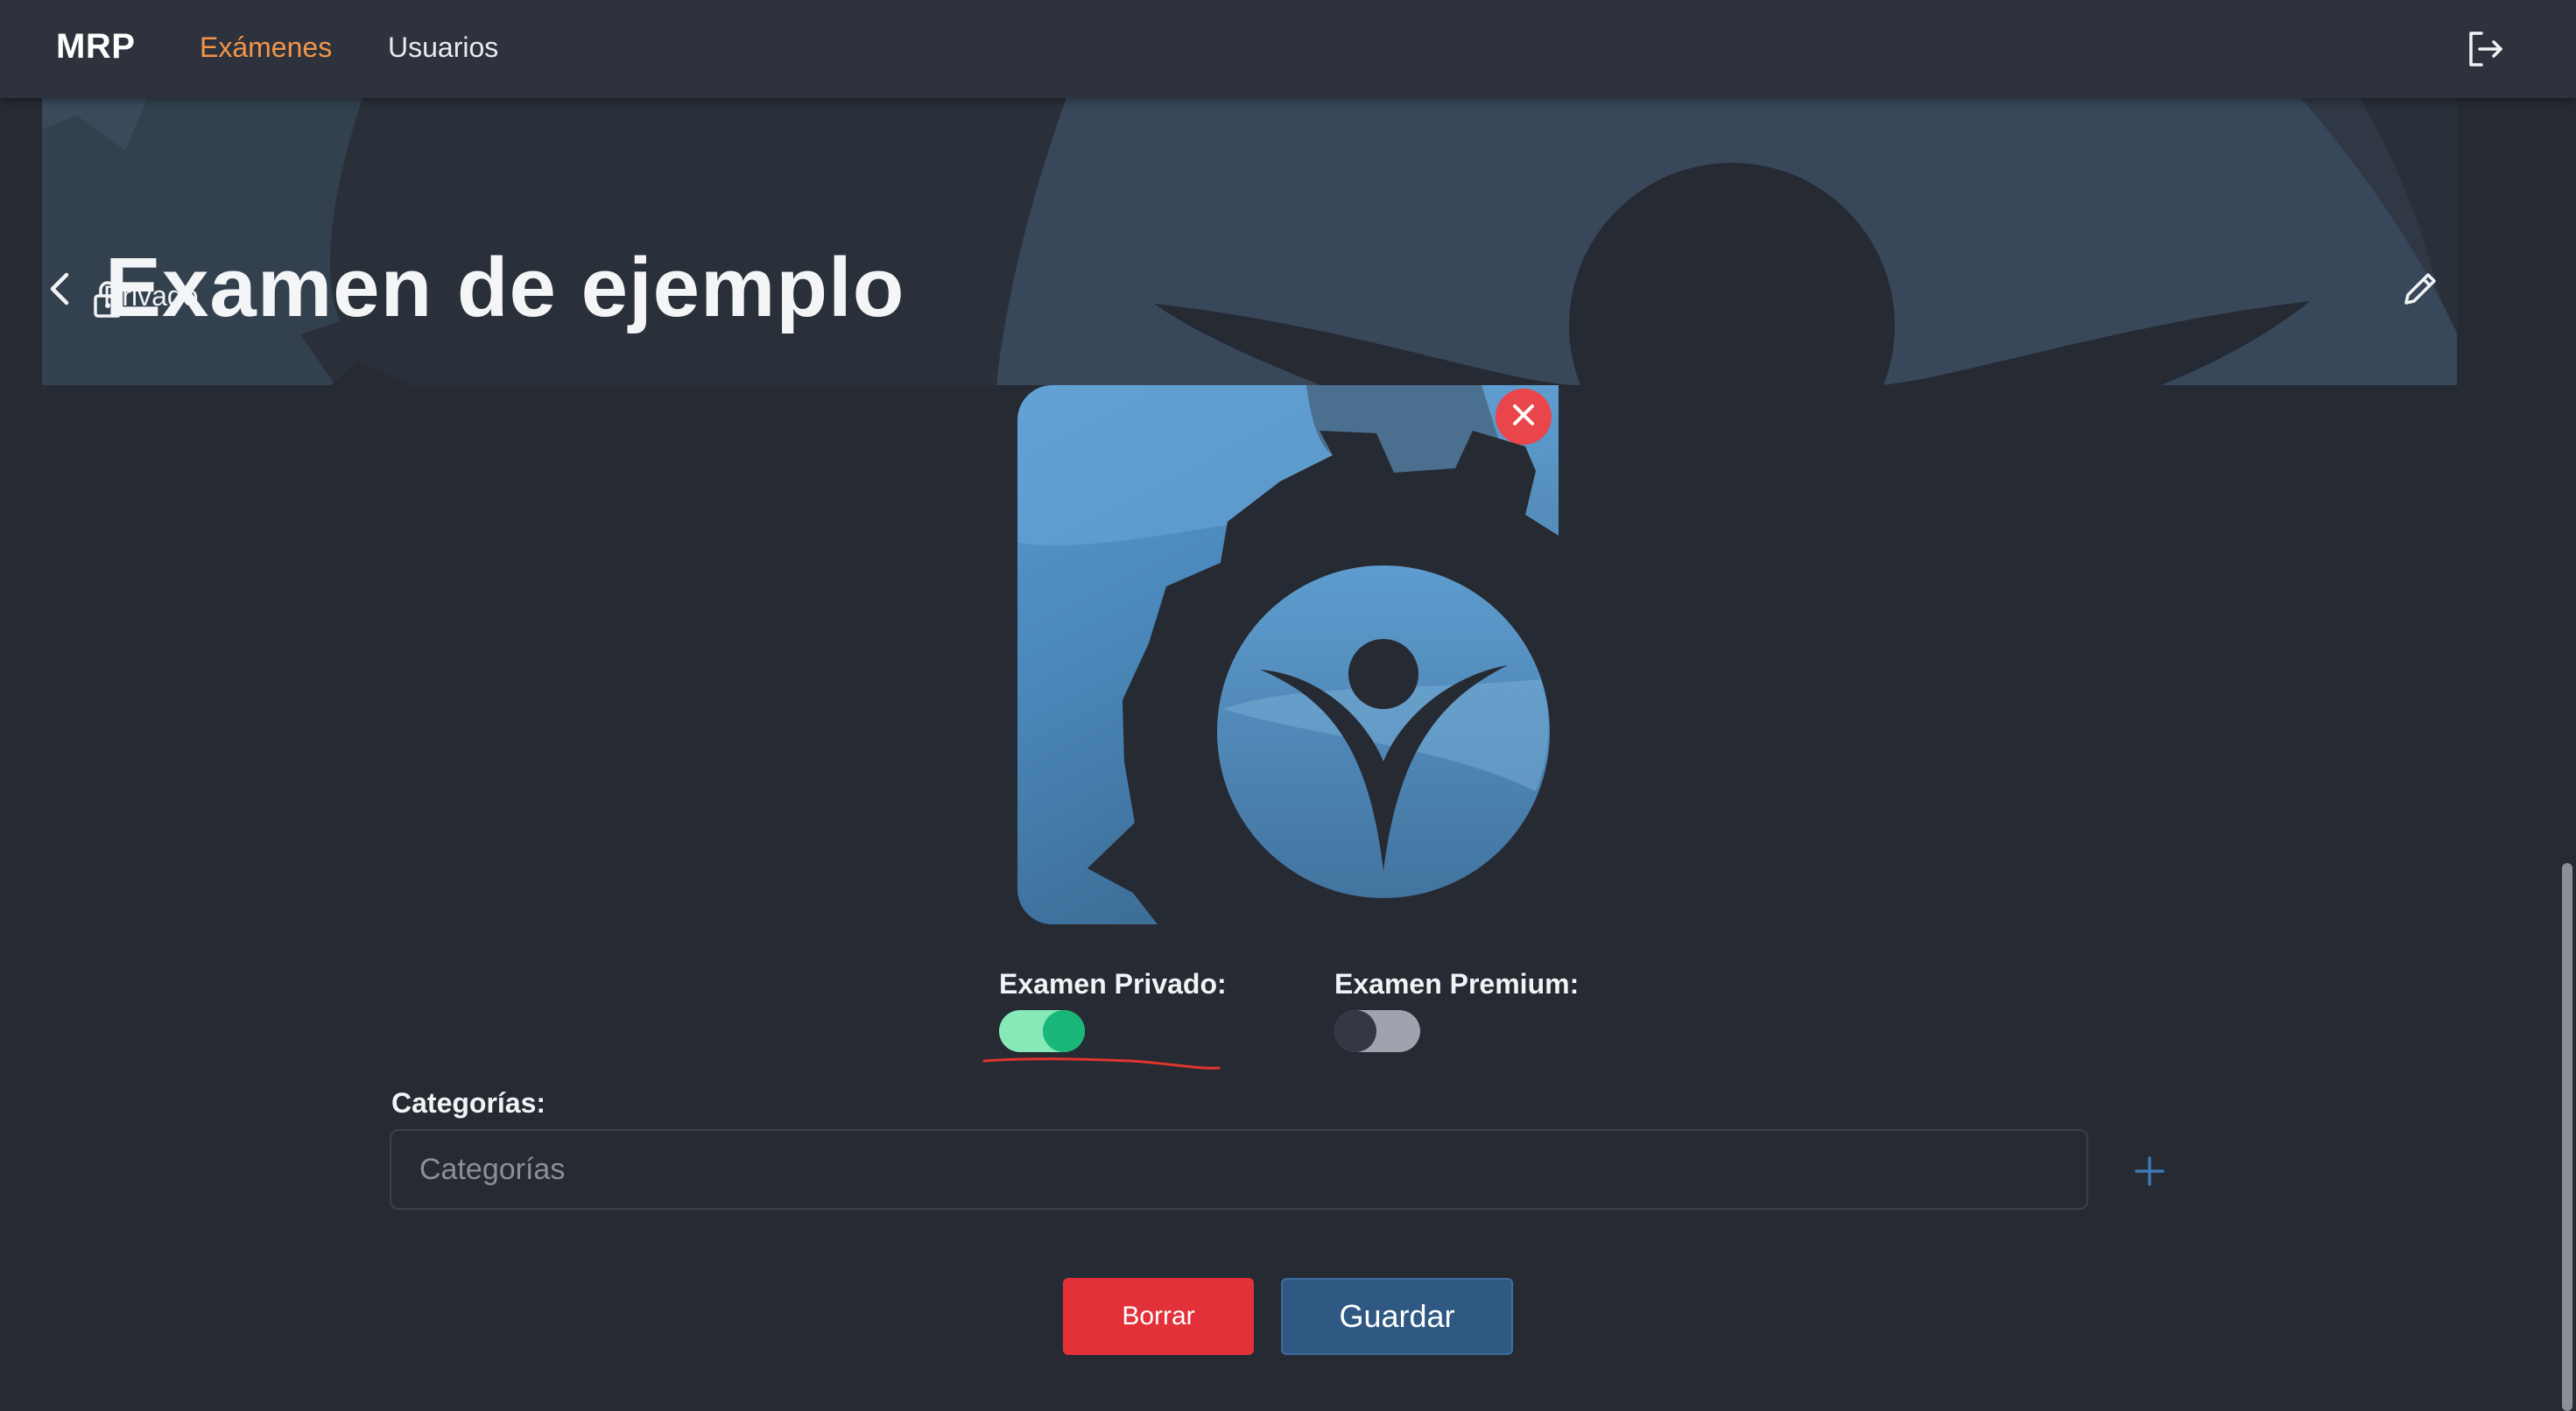 The width and height of the screenshot is (2576, 1411). I want to click on exam-logo-image, so click(1288, 654).